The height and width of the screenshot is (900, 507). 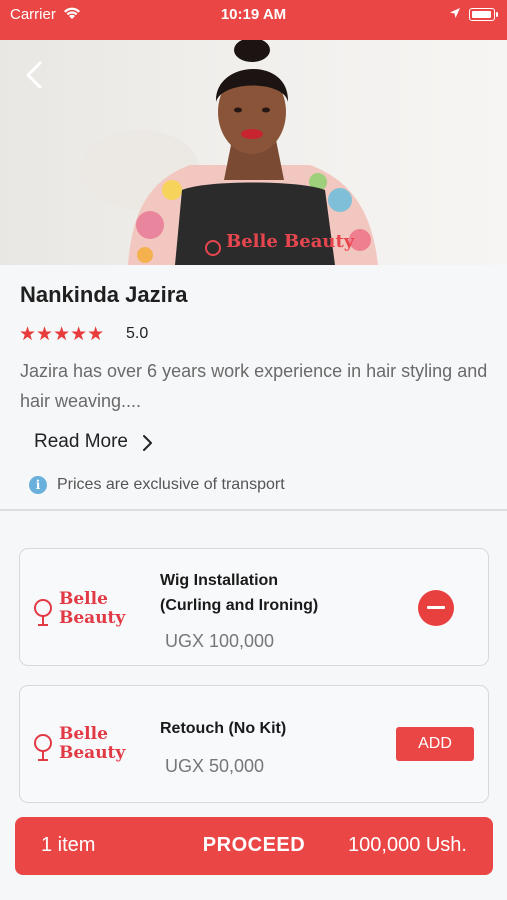 I want to click on service-price: UGX 100,000, so click(x=220, y=641).